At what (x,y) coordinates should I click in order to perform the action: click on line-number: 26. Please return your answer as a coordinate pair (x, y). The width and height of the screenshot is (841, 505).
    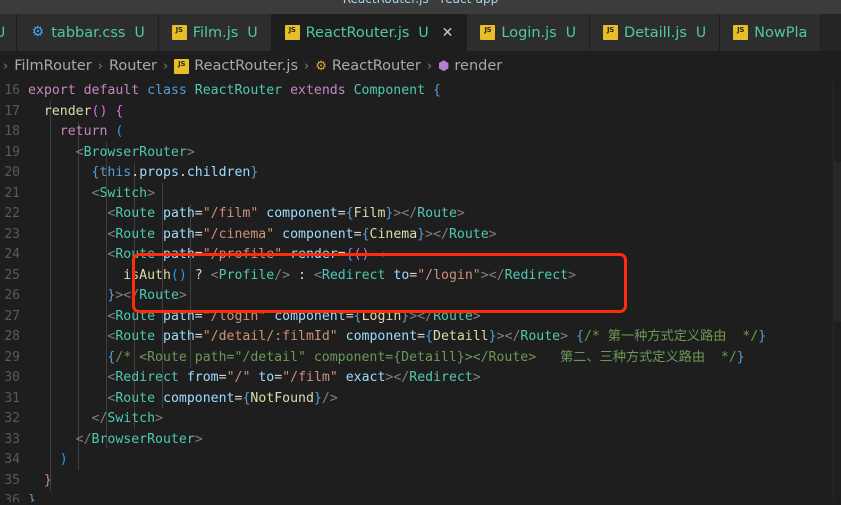
    Looking at the image, I should click on (12, 295).